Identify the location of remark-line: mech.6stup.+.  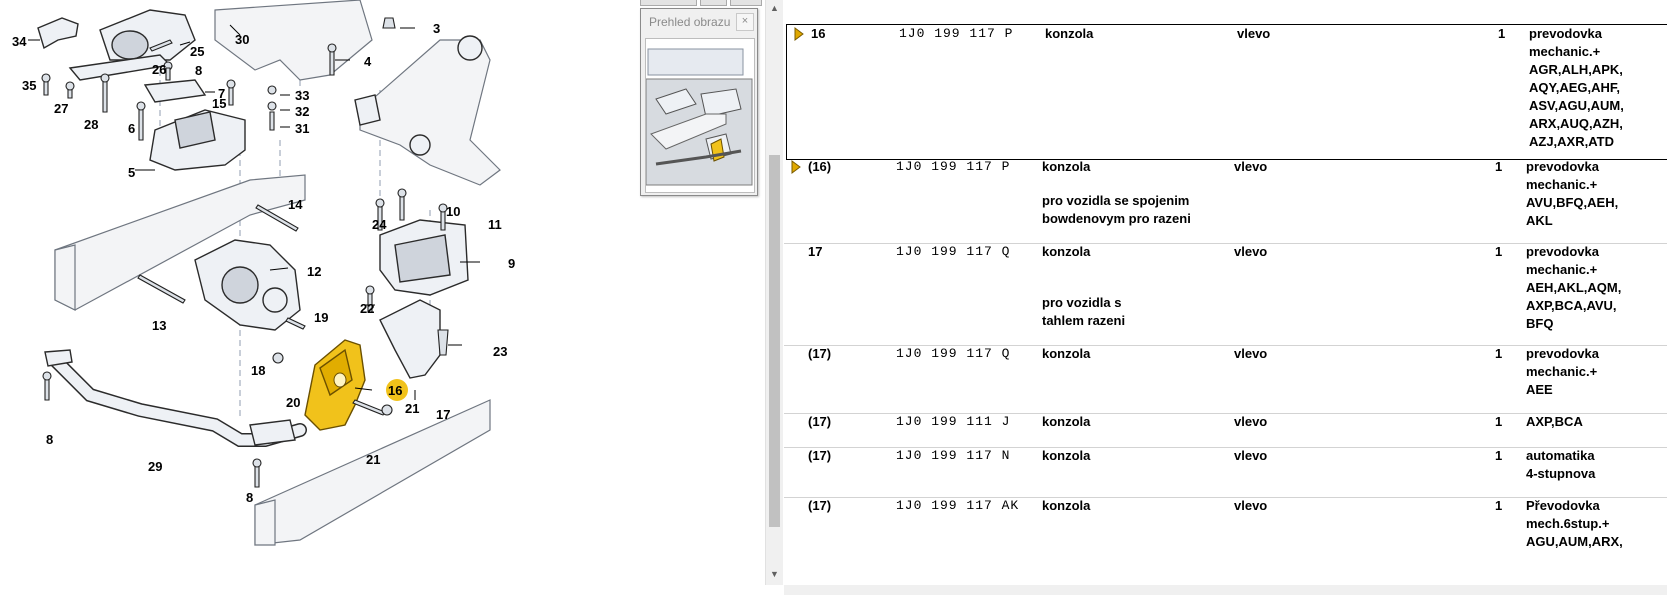
(1568, 523).